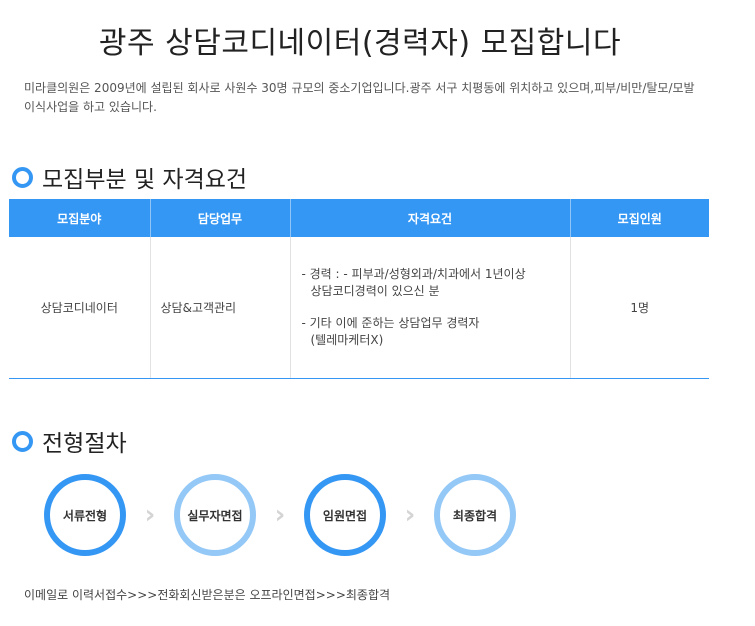 The image size is (755, 626). Describe the element at coordinates (85, 515) in the screenshot. I see `step-document-screening: 서류전형` at that location.